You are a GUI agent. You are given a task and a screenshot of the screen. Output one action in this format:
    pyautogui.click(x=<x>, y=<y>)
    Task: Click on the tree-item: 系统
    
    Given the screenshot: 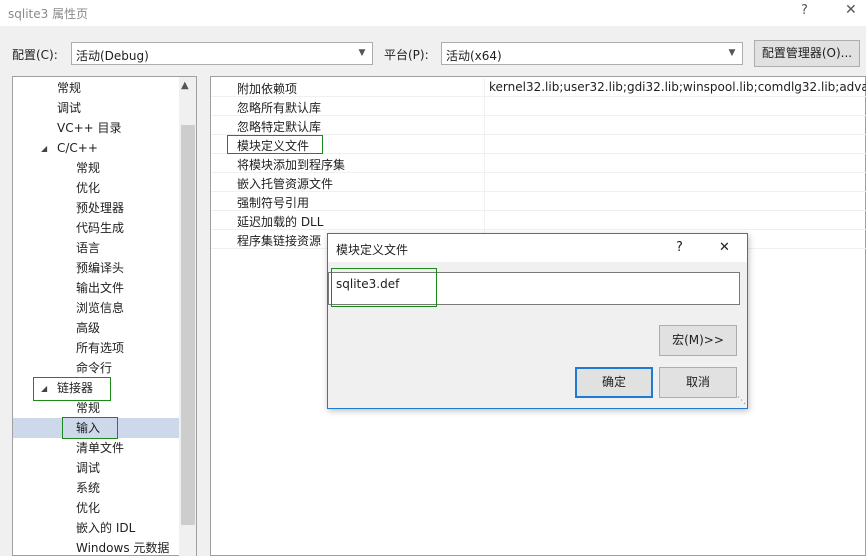 What is the action you would take?
    pyautogui.click(x=88, y=488)
    